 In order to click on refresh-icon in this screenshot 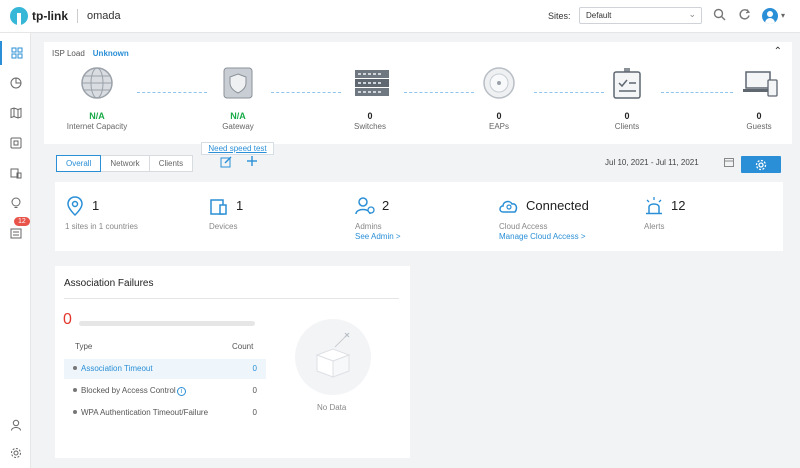, I will do `click(744, 16)`.